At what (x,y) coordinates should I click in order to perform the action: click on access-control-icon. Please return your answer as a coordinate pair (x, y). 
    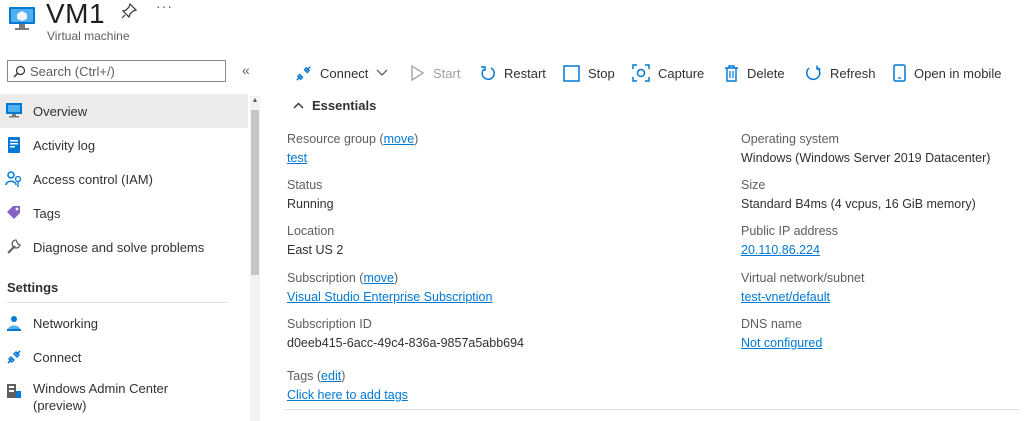
    Looking at the image, I should click on (13, 179).